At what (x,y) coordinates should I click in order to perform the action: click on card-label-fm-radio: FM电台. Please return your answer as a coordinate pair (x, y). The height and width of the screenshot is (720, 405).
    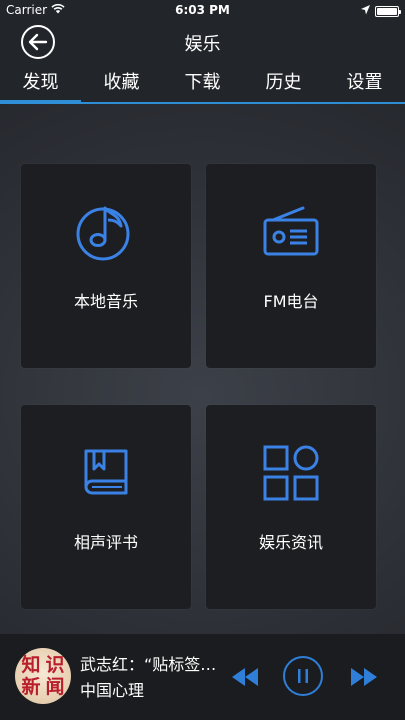
    Looking at the image, I should click on (291, 301).